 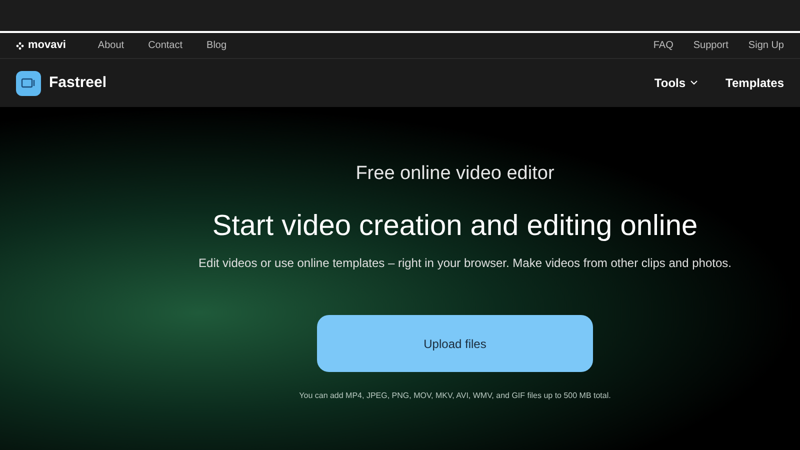 What do you see at coordinates (455, 396) in the screenshot?
I see `file-types-note: You can add MP4, JPEG, PNG, MOV, MKV, AVI, WMV, and GIF files up to 500 MB total.` at bounding box center [455, 396].